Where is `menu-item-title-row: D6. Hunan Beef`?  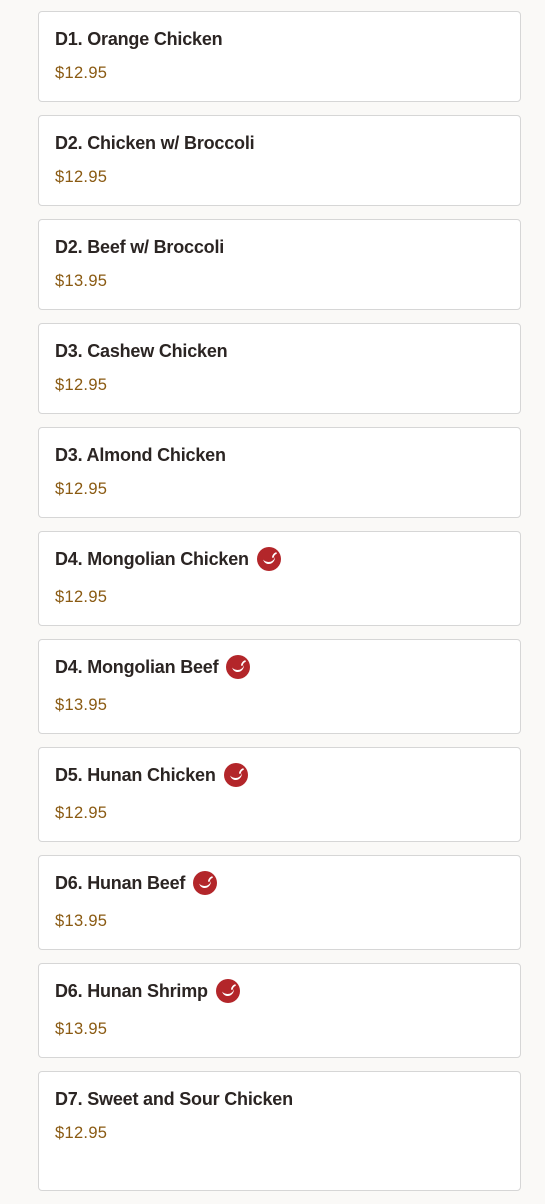 menu-item-title-row: D6. Hunan Beef is located at coordinates (279, 883).